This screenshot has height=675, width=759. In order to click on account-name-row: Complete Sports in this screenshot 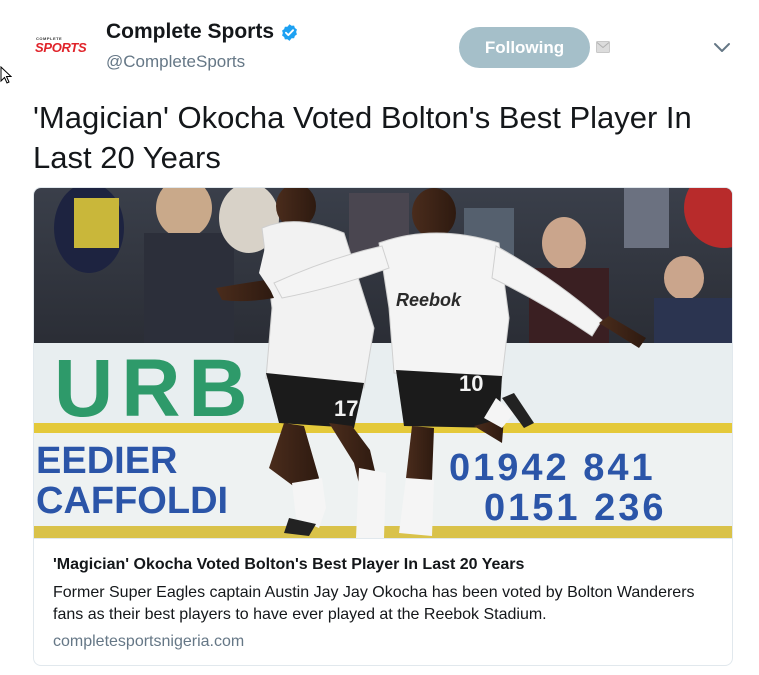, I will do `click(202, 32)`.